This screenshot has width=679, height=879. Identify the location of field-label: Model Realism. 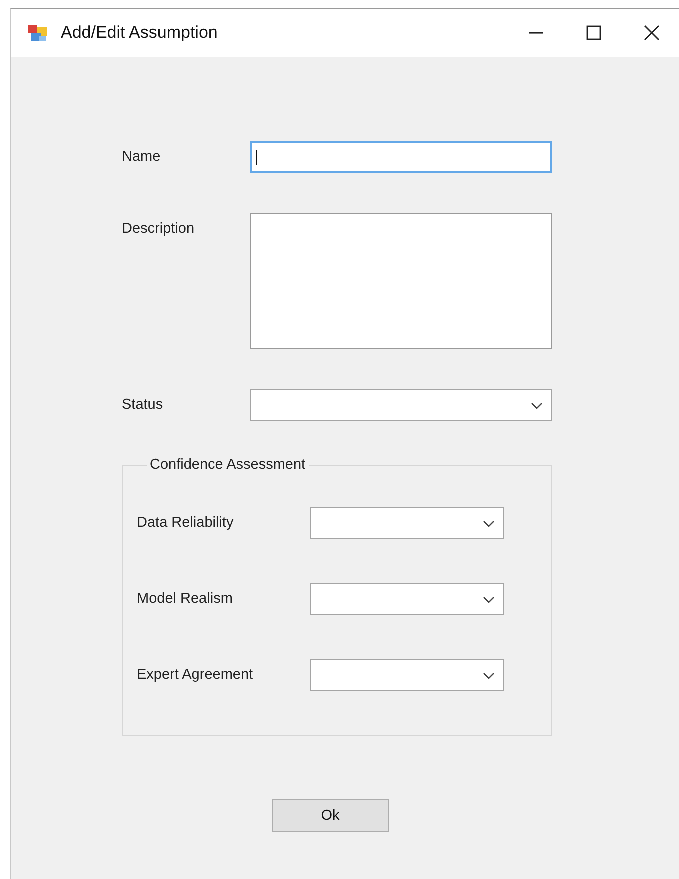
(185, 599).